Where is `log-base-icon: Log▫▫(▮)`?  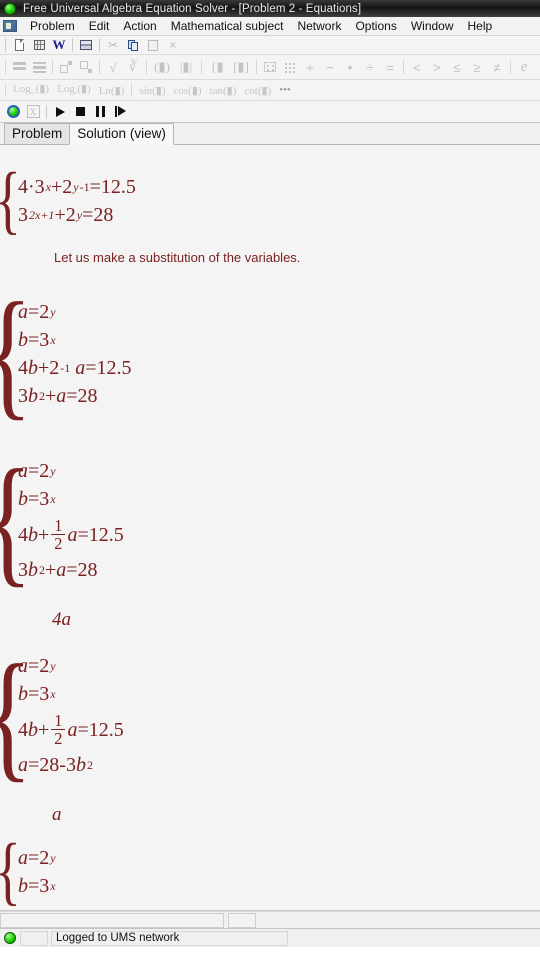 log-base-icon: Log▫▫(▮) is located at coordinates (31, 90).